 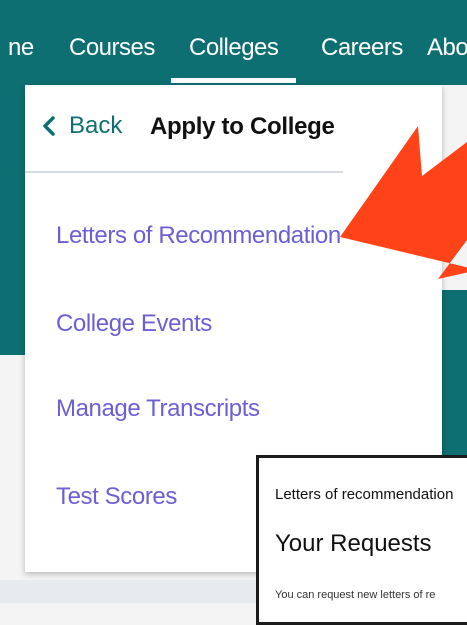 I want to click on card-label: Letters of recommendation, so click(x=364, y=494).